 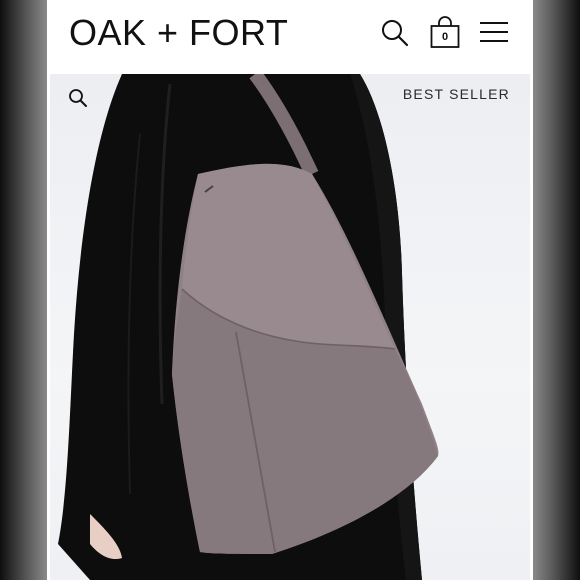 What do you see at coordinates (494, 34) in the screenshot?
I see `menu-icon` at bounding box center [494, 34].